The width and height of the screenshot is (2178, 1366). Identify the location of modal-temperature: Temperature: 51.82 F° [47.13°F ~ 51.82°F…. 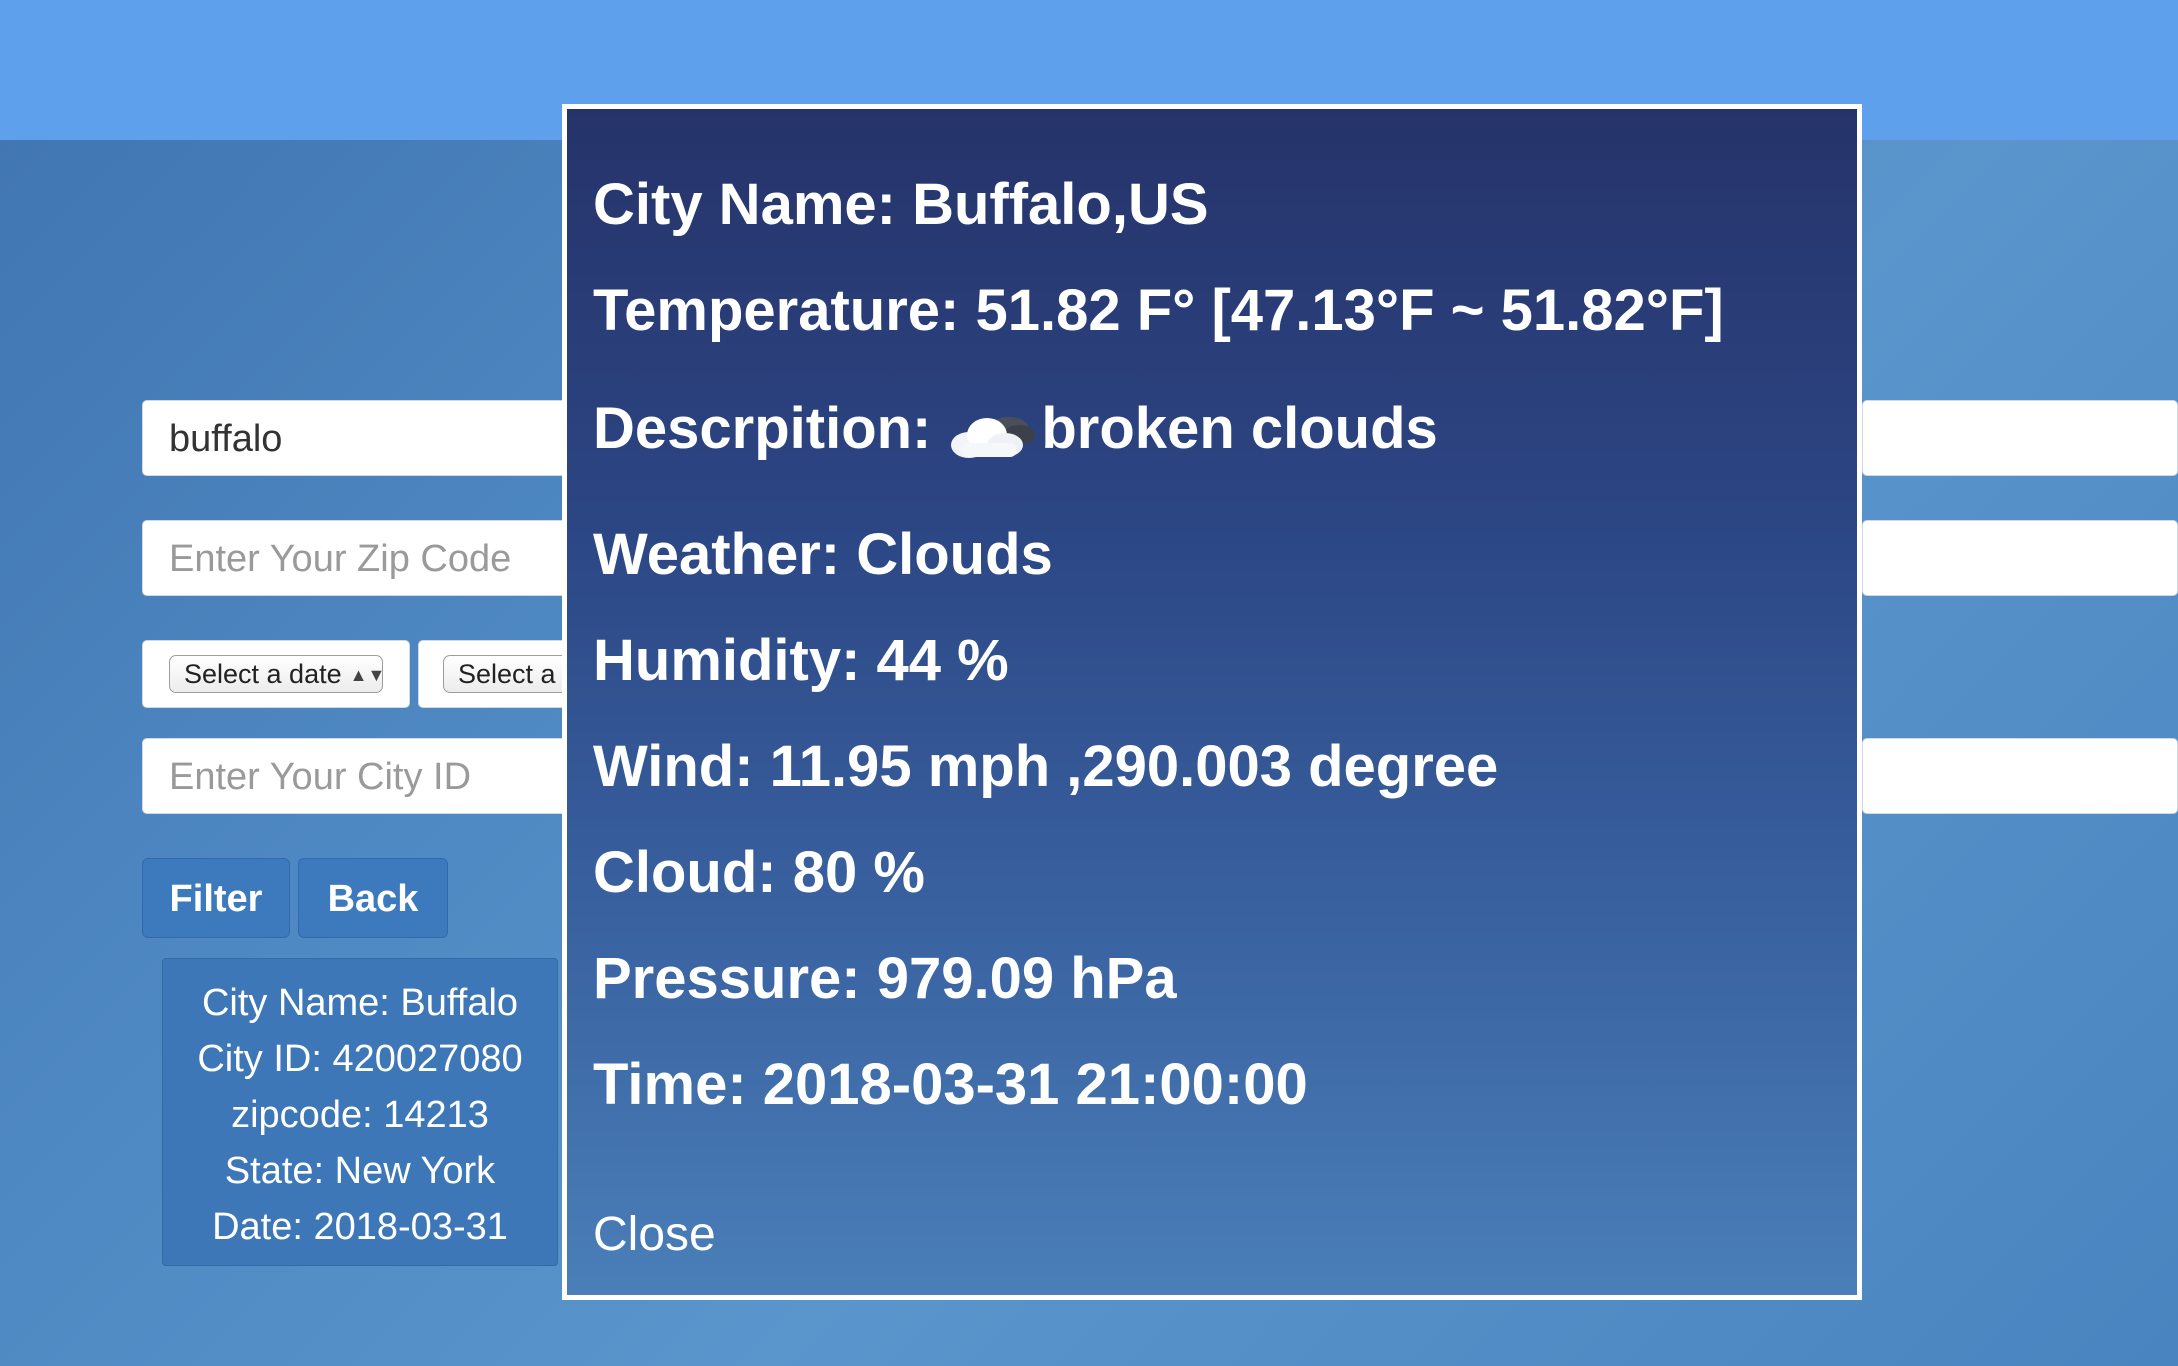
(1158, 310).